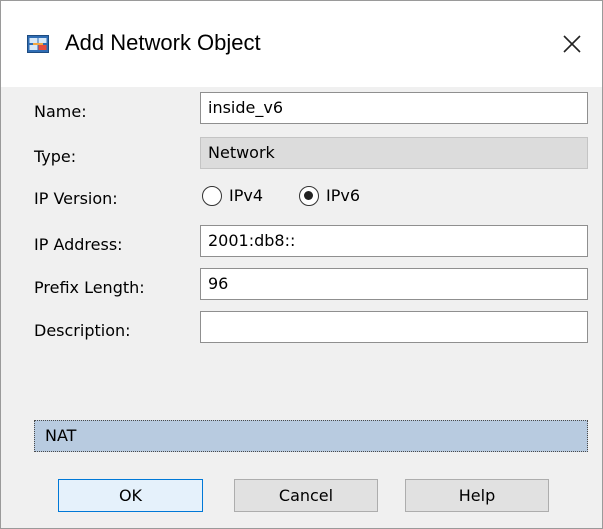 Image resolution: width=603 pixels, height=529 pixels. Describe the element at coordinates (311, 436) in the screenshot. I see `nat-section-toggle: NAT` at that location.